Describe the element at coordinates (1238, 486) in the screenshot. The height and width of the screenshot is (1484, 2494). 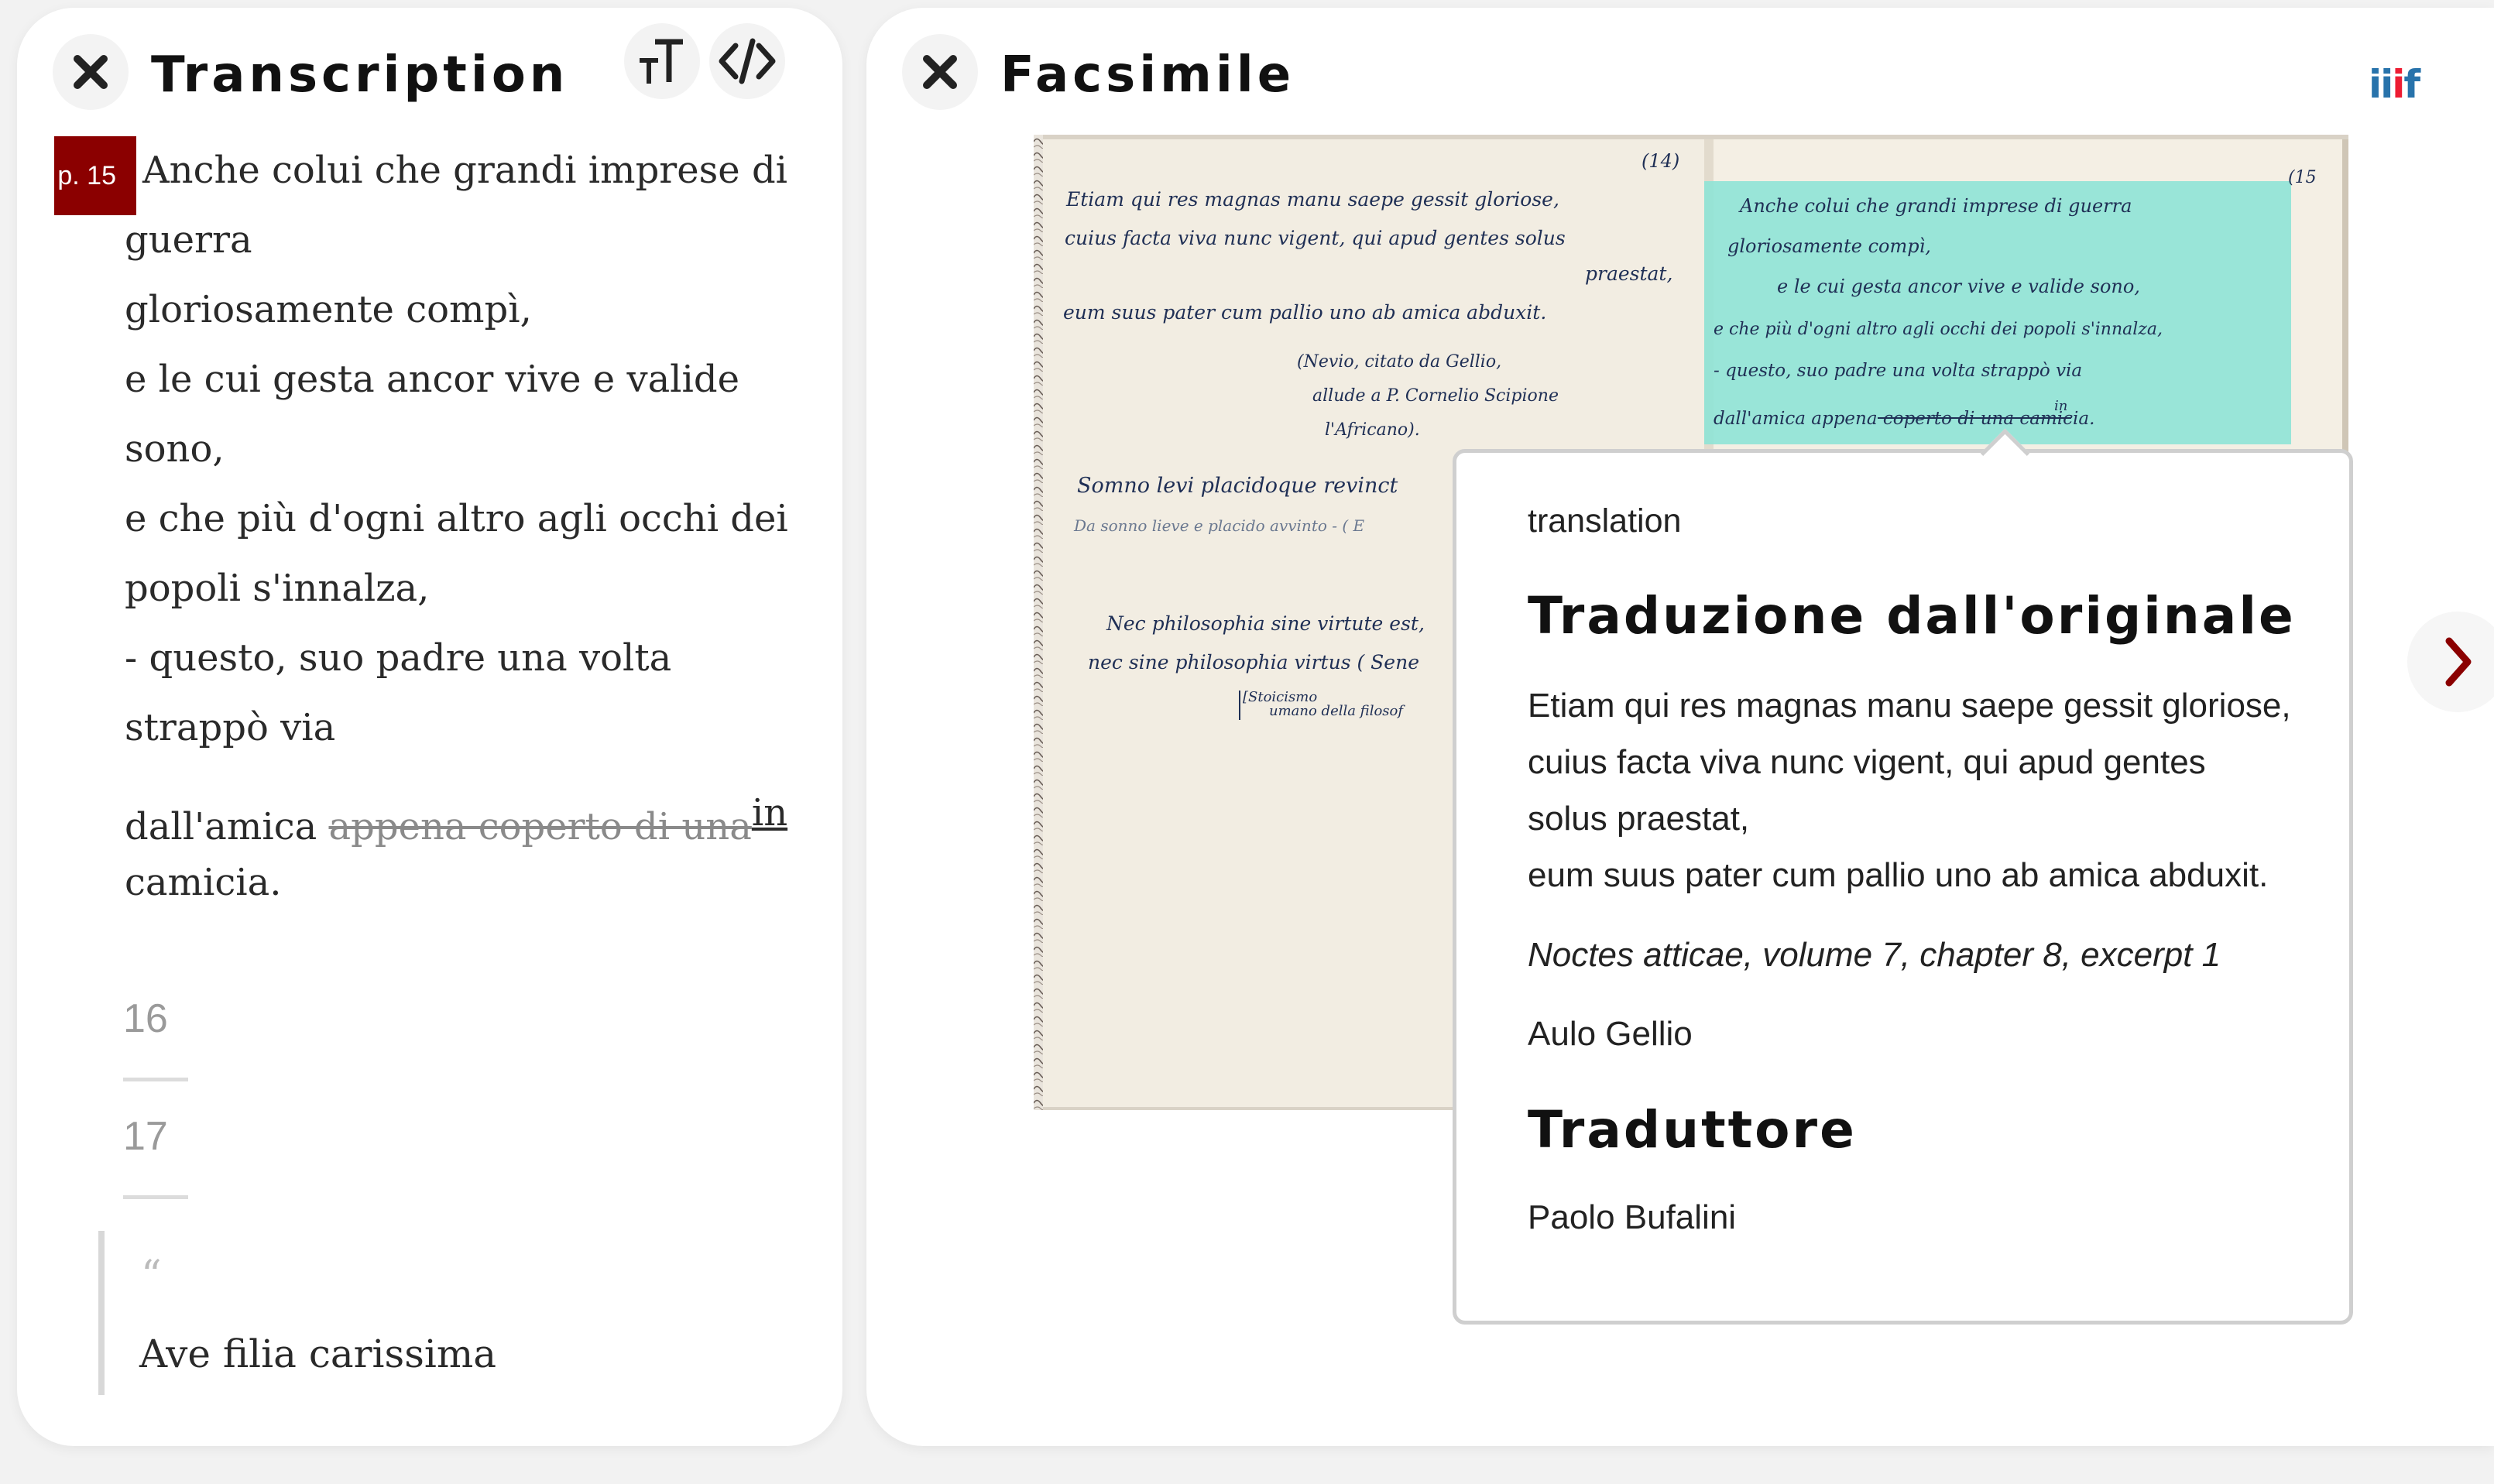
I see `manuscript-line: Somno levi placidoque revinct` at that location.